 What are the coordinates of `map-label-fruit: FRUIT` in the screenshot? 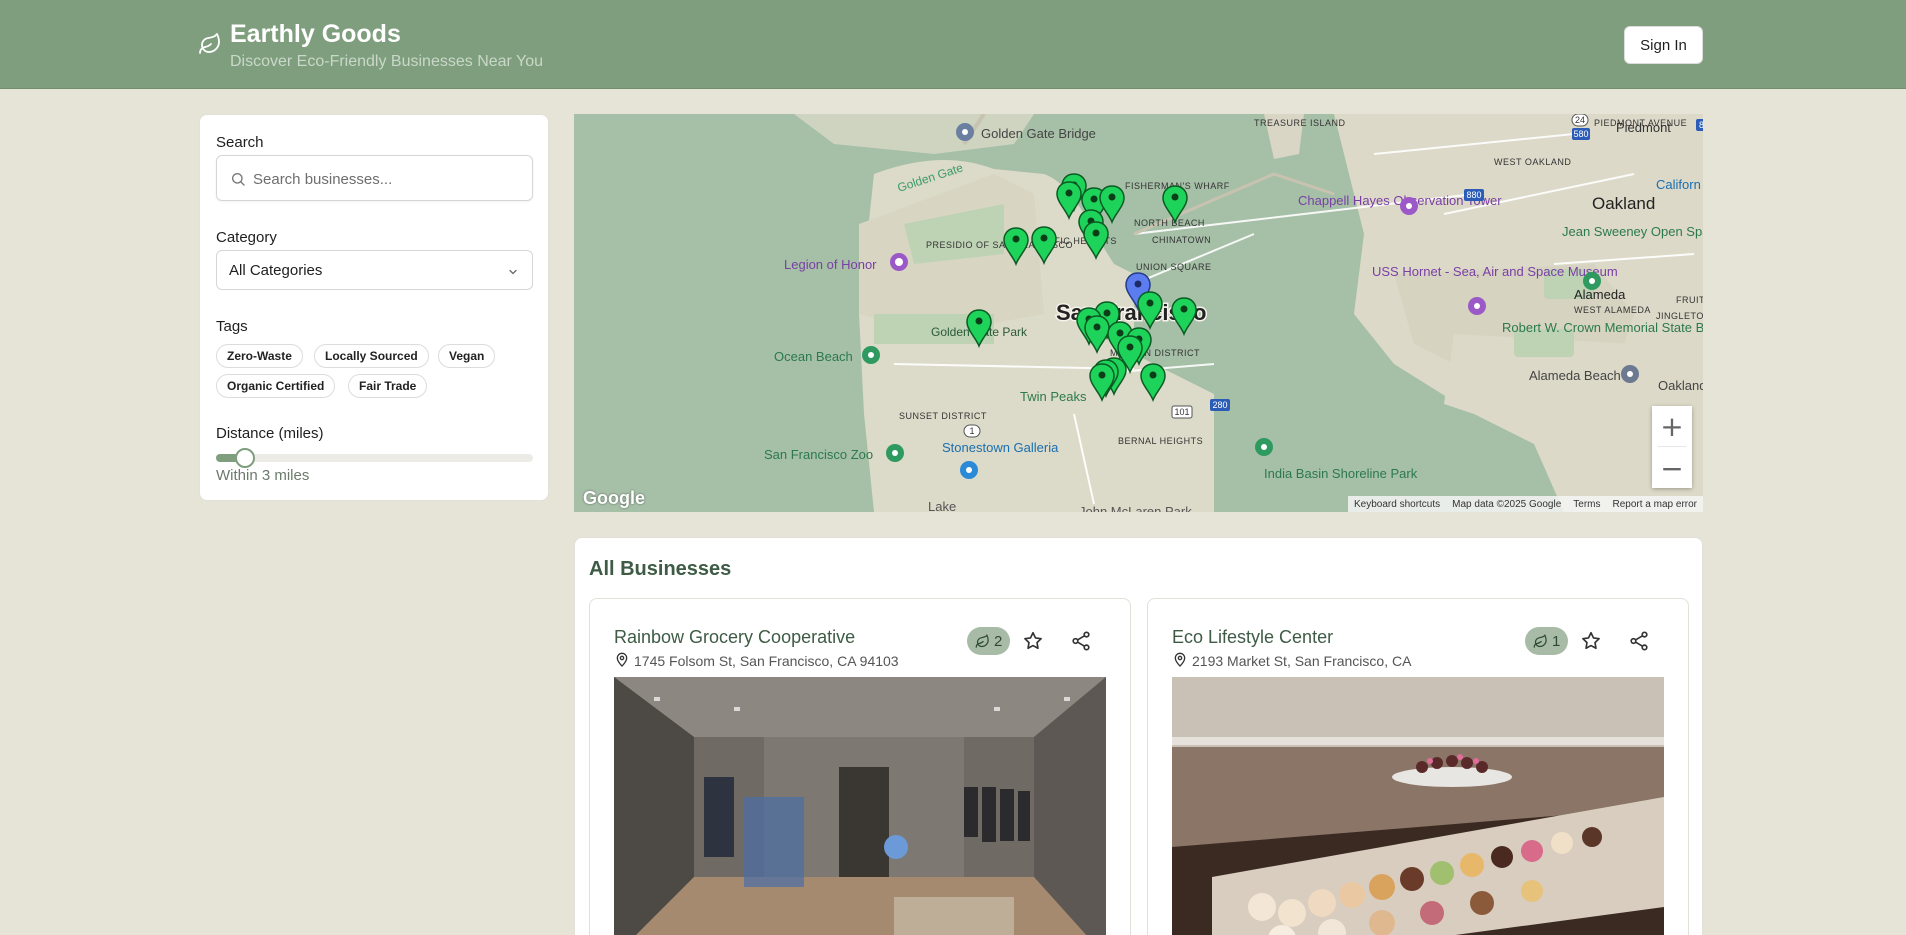 It's located at (1689, 300).